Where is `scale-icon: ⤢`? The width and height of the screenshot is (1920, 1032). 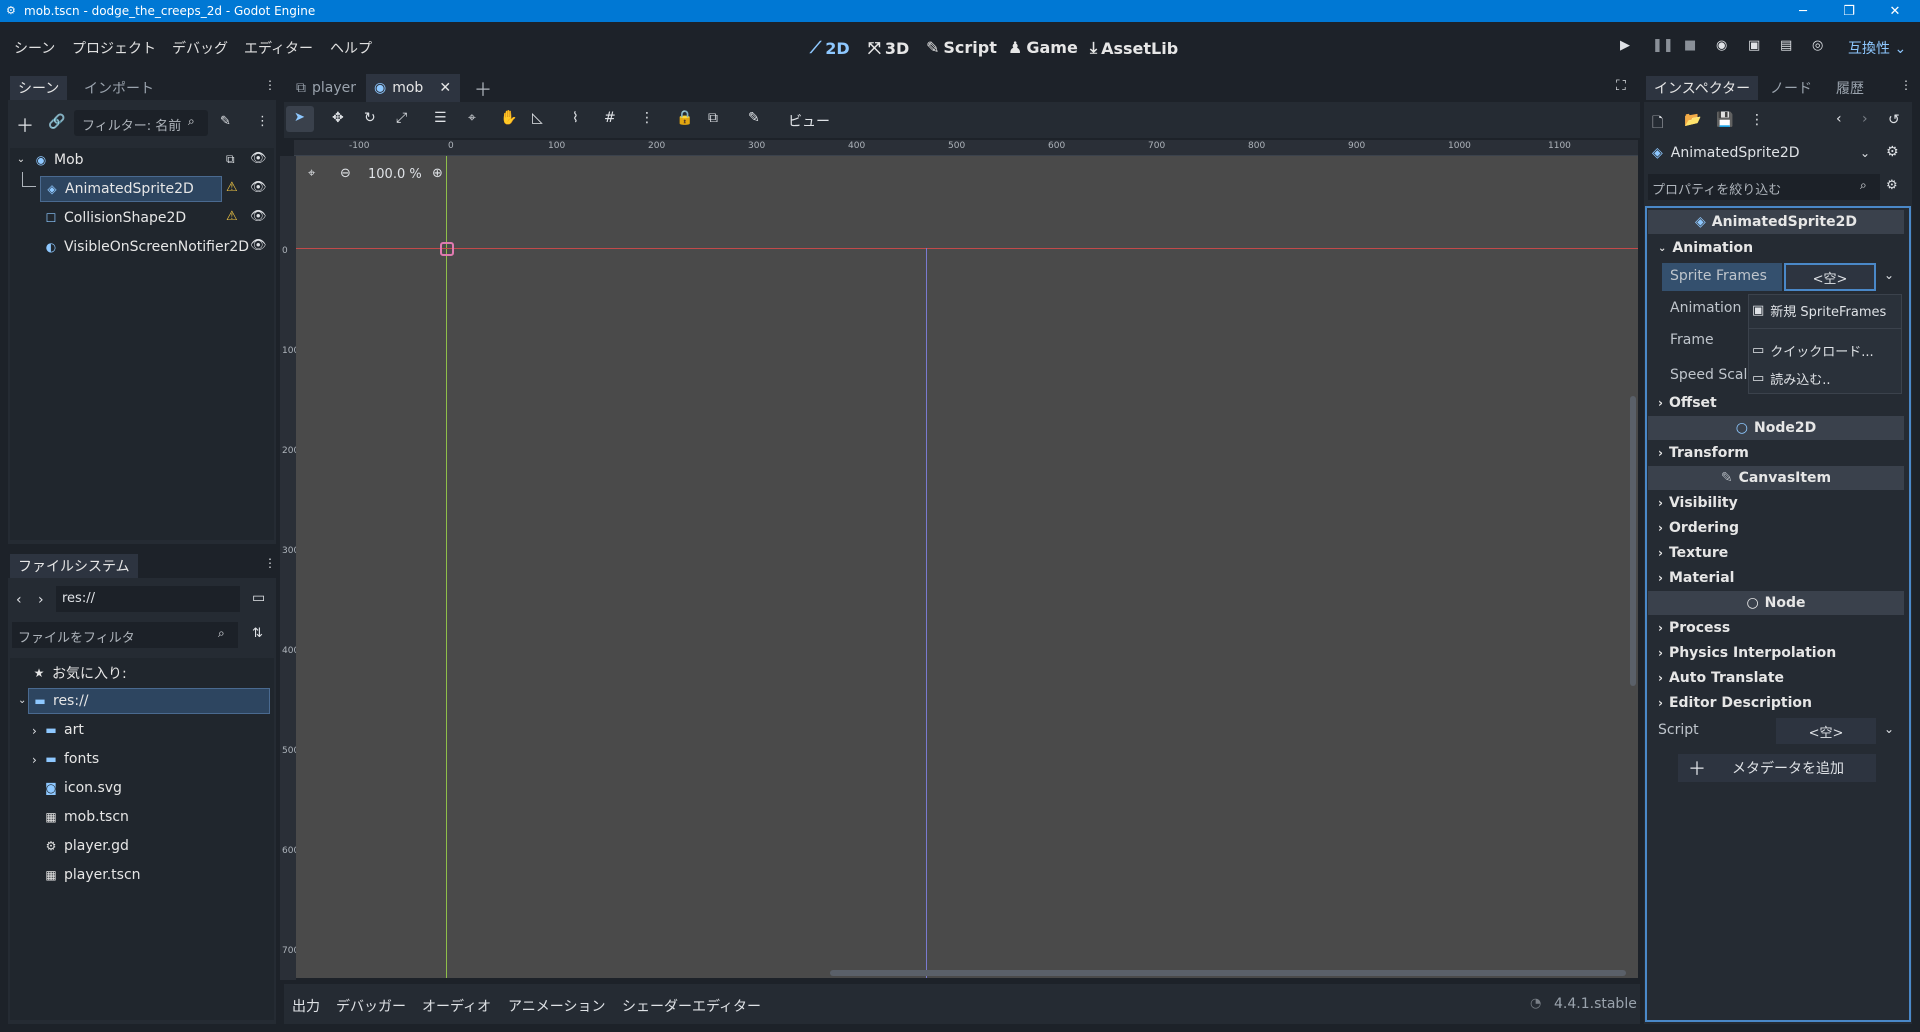 scale-icon: ⤢ is located at coordinates (401, 118).